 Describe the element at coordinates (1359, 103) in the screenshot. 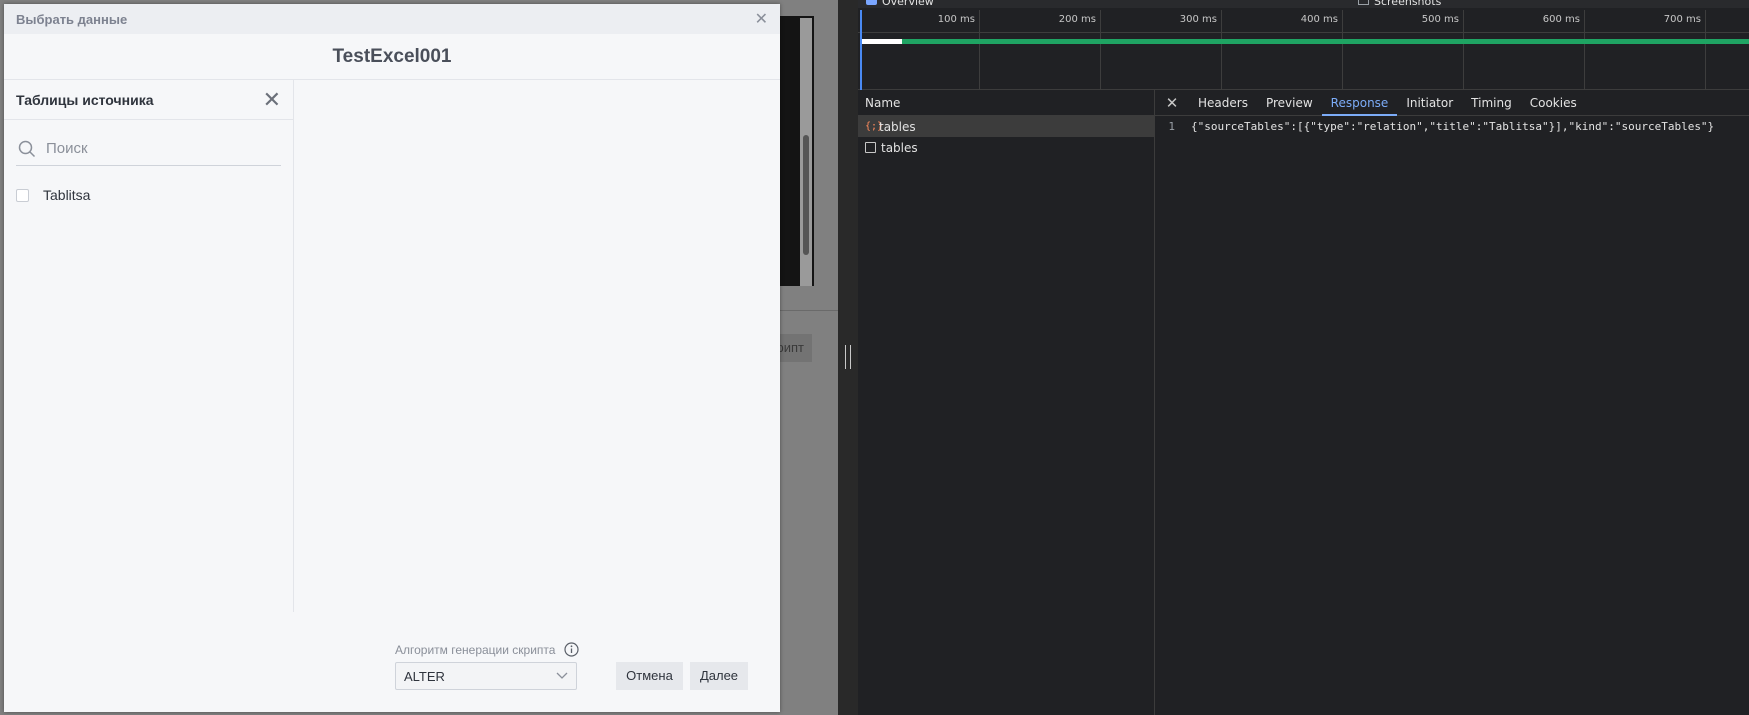

I see `tab-response: Response` at that location.